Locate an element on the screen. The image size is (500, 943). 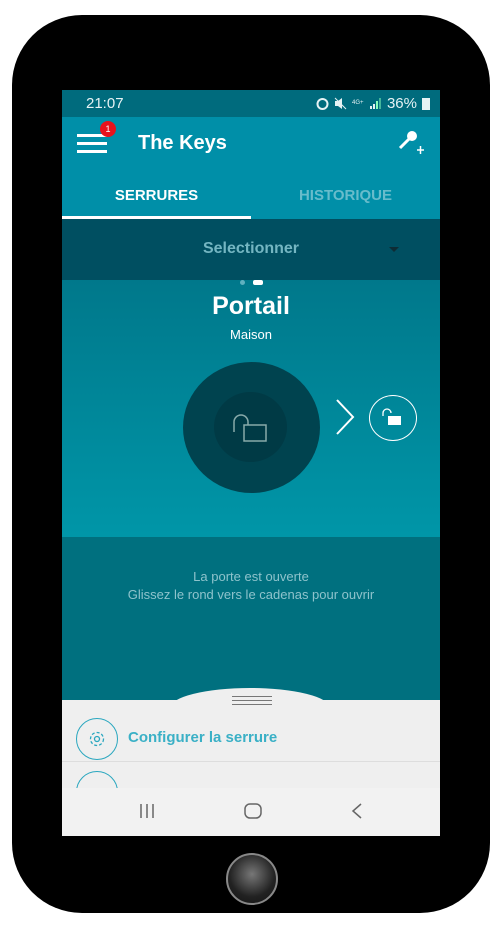
drag-grip-icon is located at coordinates (252, 702).